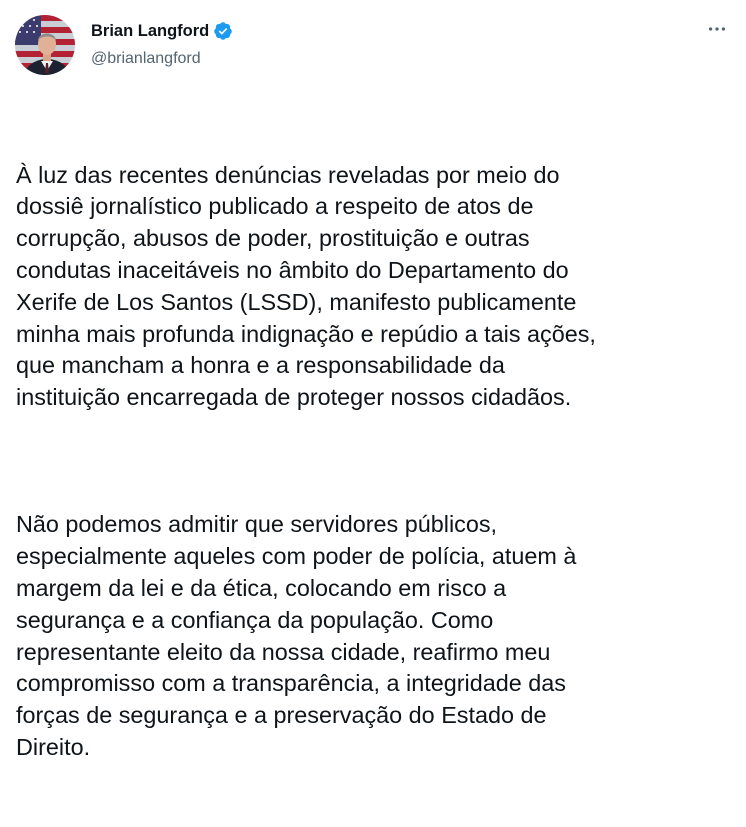 This screenshot has width=746, height=827. I want to click on more-horizontal-icon, so click(717, 29).